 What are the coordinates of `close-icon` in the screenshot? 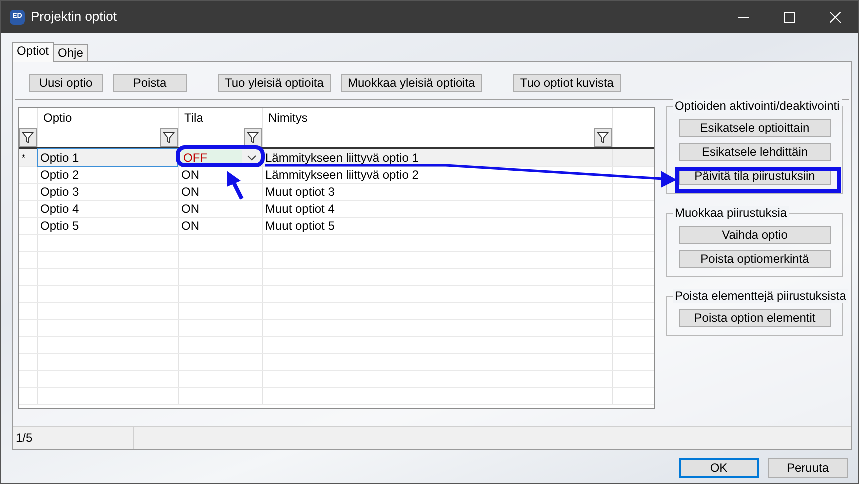 It's located at (835, 17).